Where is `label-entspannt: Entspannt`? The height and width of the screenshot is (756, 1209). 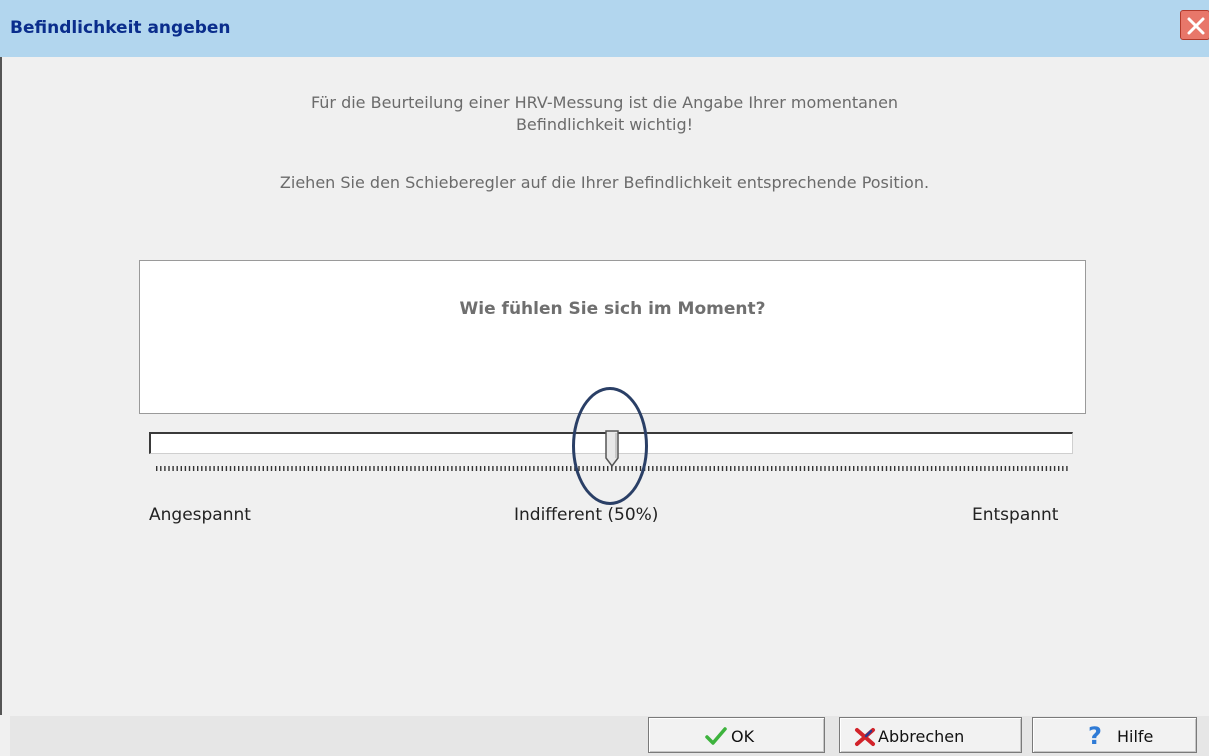
label-entspannt: Entspannt is located at coordinates (1015, 515).